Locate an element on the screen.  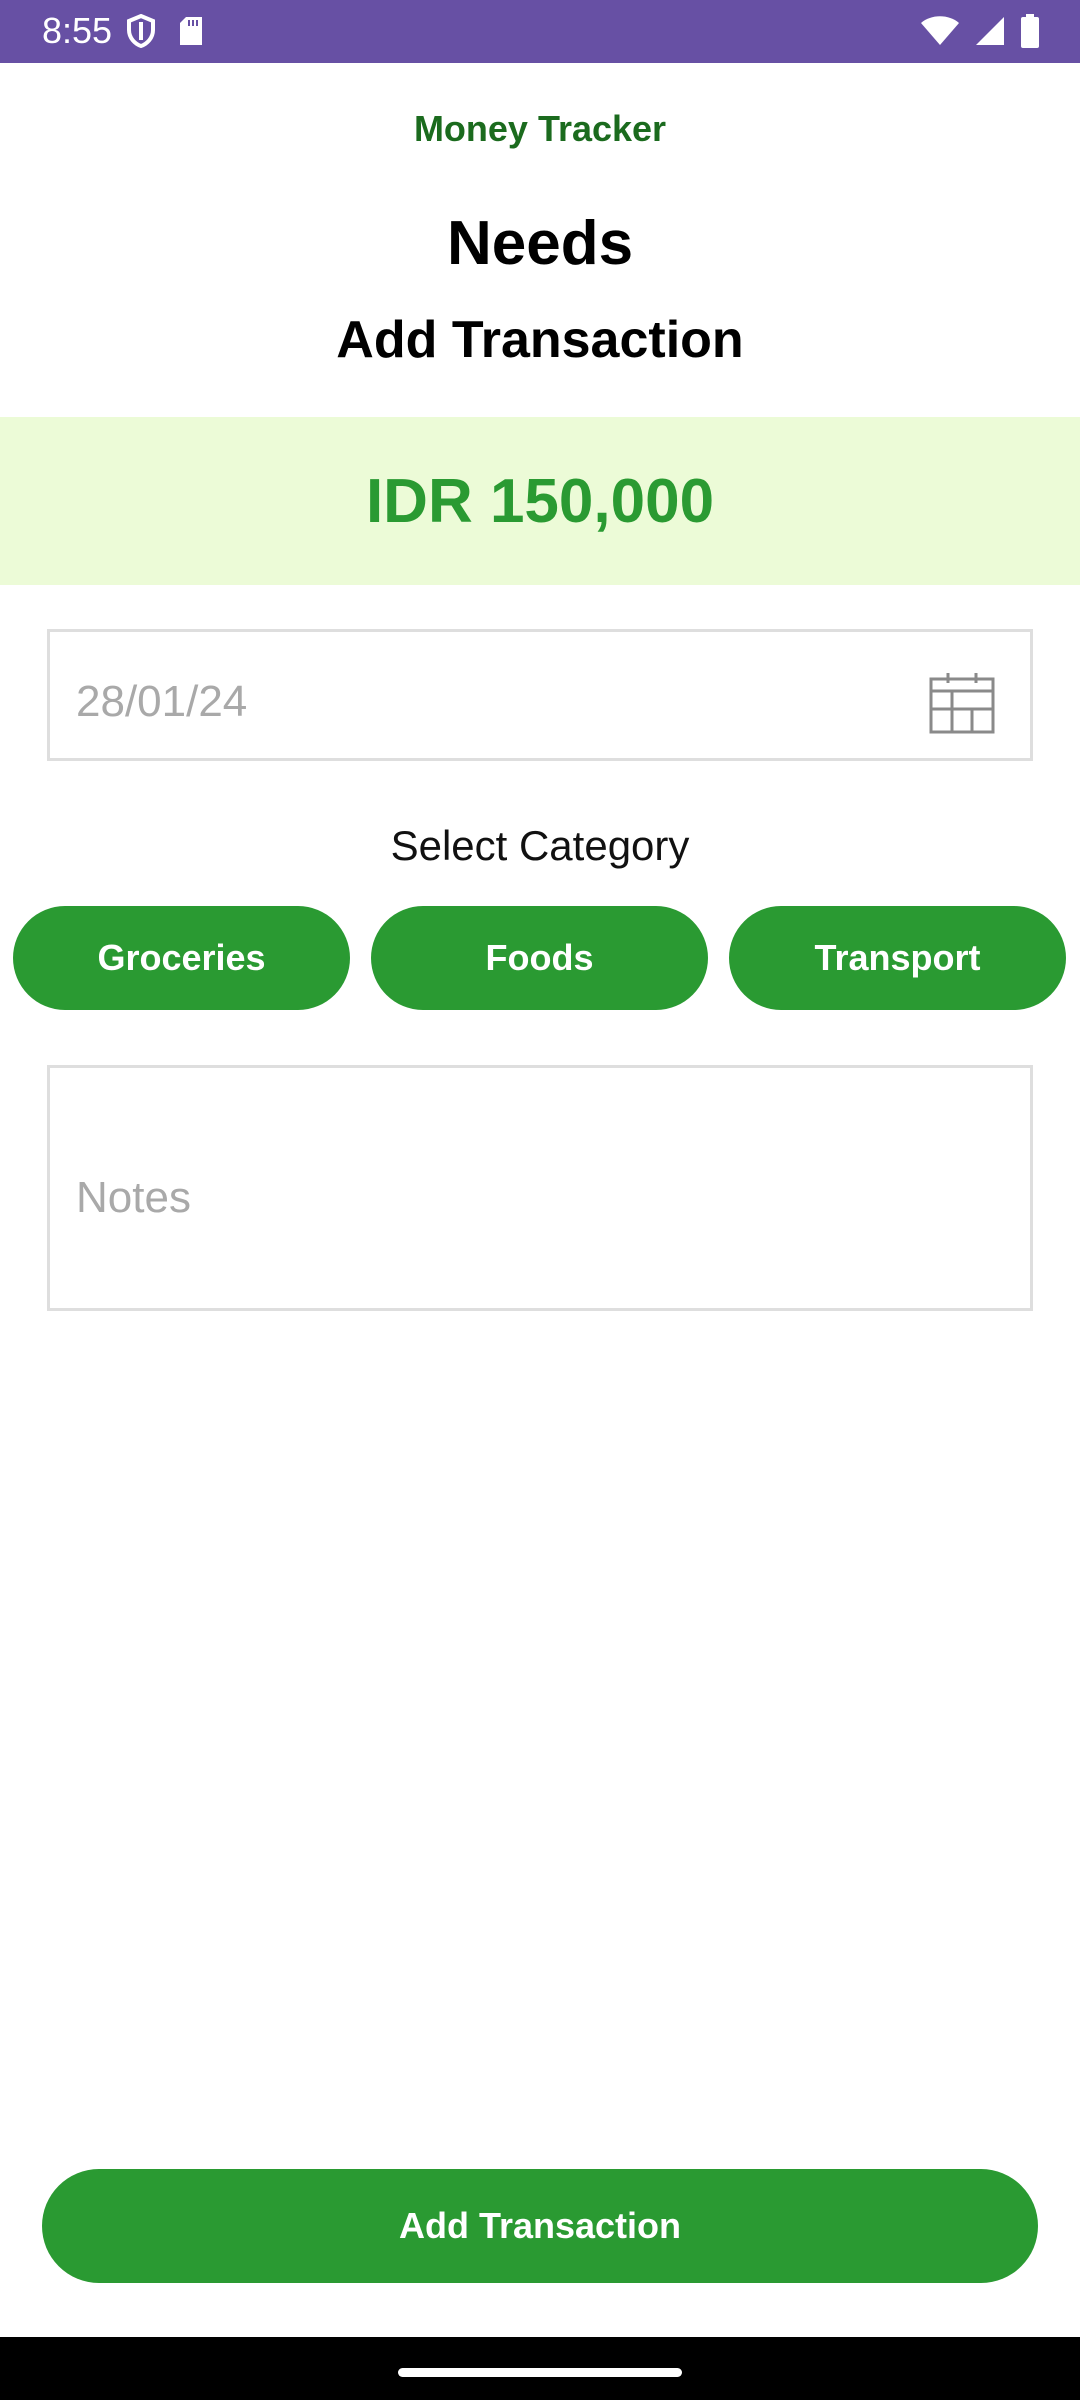
category-groceries-button: Groceries is located at coordinates (181, 958).